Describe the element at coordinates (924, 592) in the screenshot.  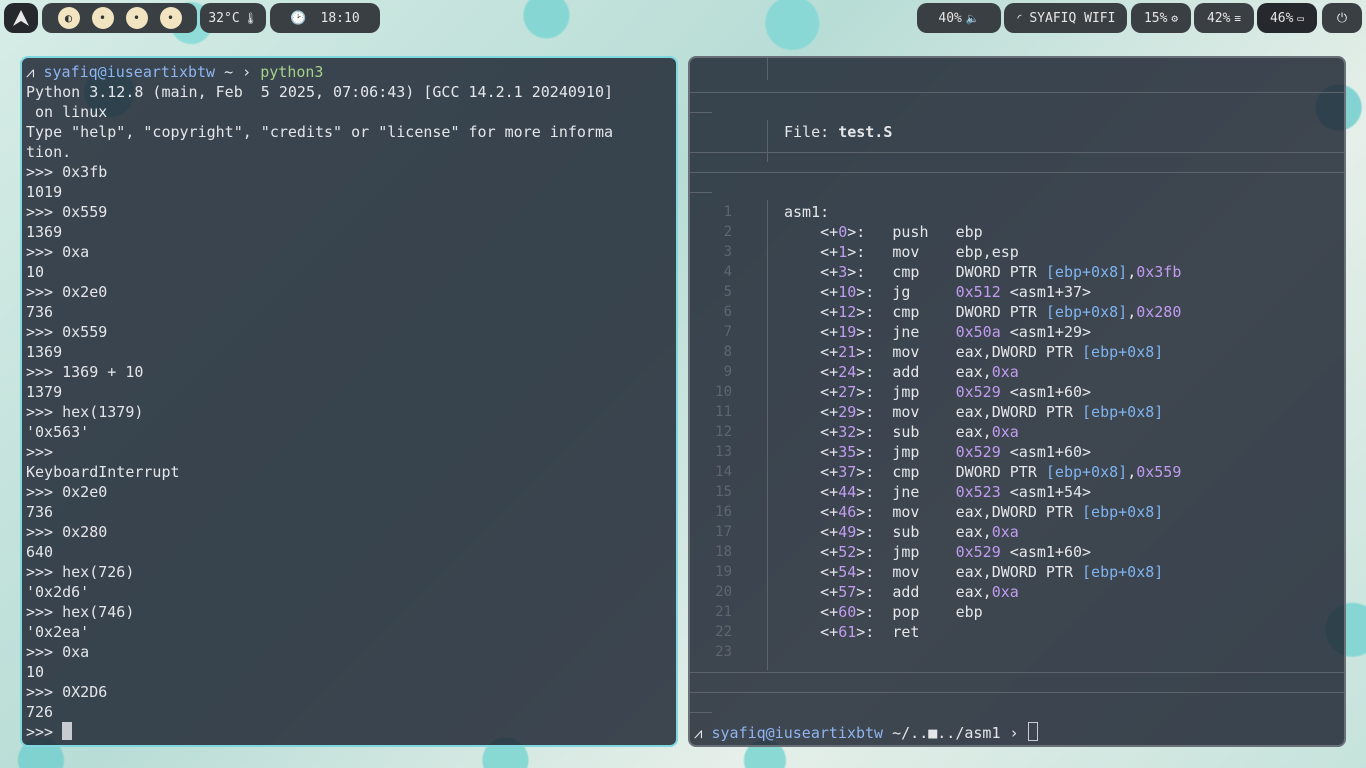
I see `code-token: >: add eax,` at that location.